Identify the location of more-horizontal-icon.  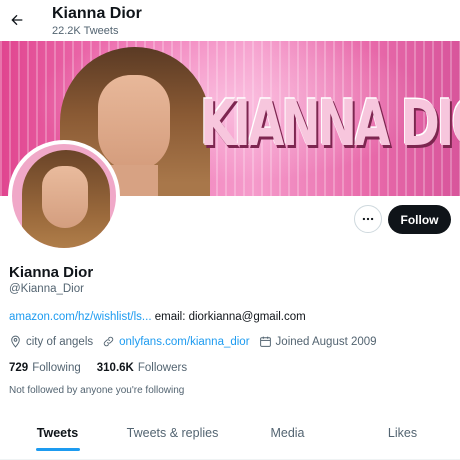
(368, 219).